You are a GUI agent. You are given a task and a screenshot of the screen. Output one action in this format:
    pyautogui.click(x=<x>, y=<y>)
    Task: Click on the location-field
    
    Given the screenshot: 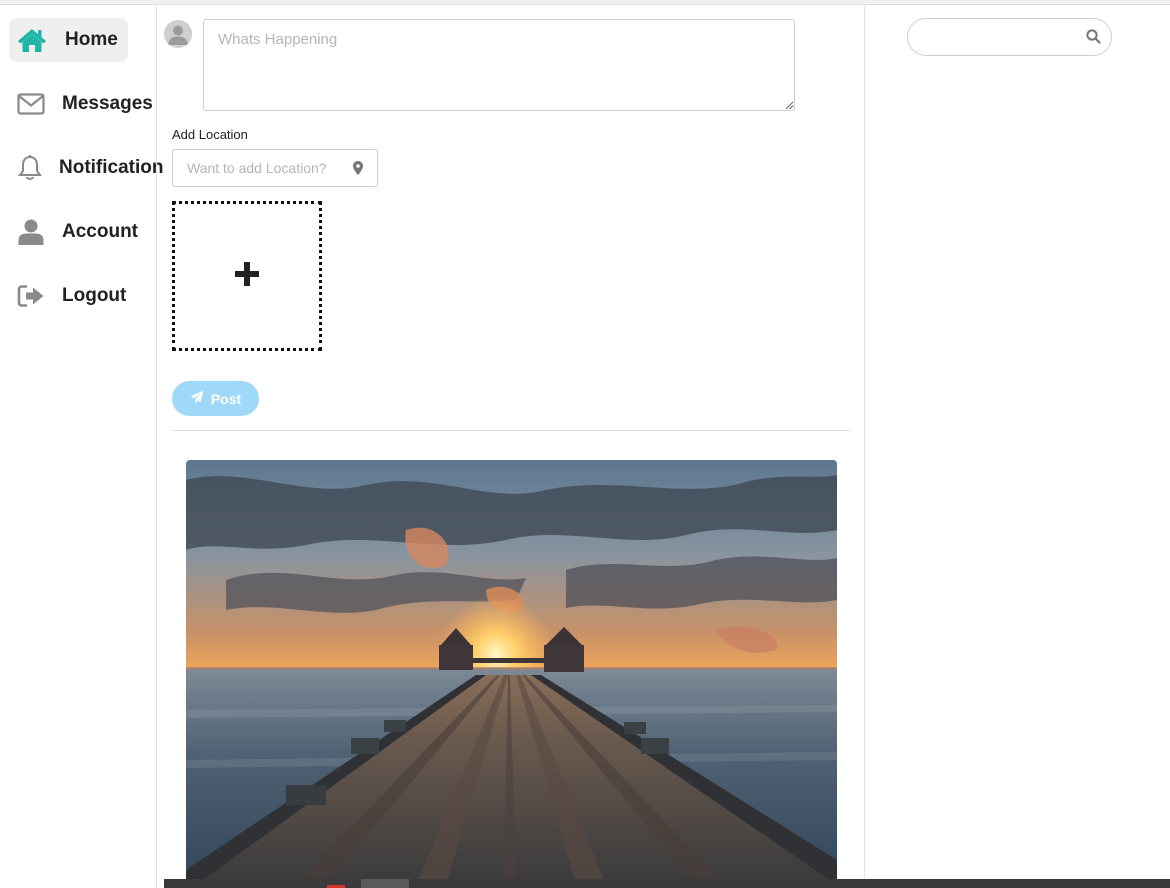 What is the action you would take?
    pyautogui.click(x=275, y=168)
    